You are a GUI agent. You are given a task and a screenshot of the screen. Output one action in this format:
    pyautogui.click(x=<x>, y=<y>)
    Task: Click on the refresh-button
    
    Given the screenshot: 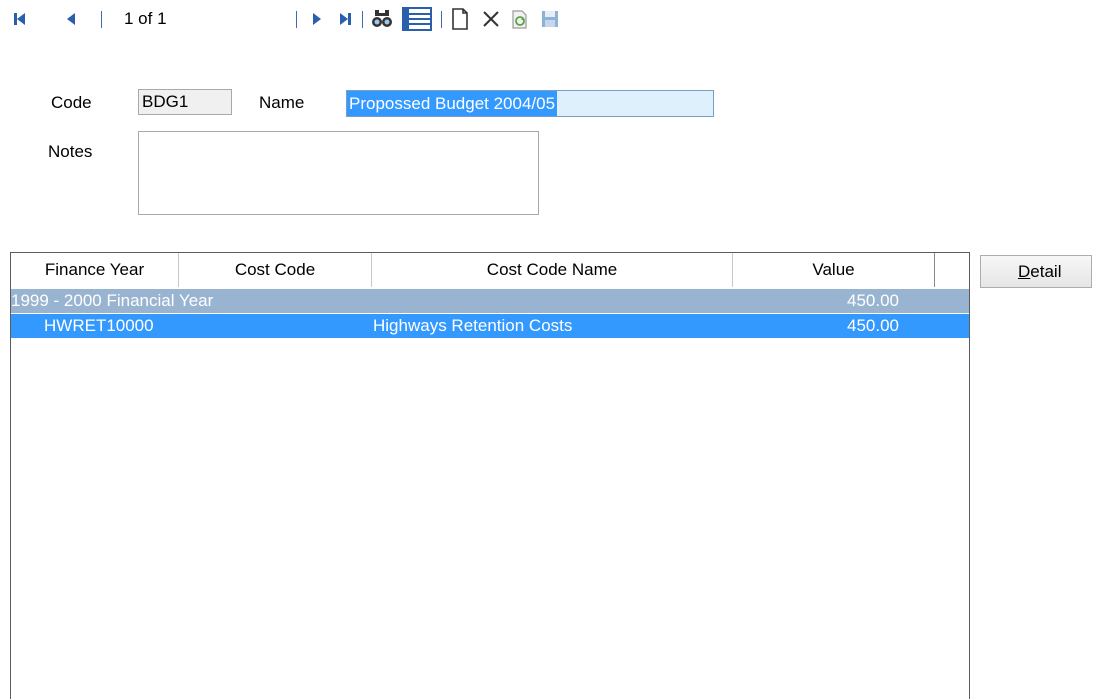 What is the action you would take?
    pyautogui.click(x=520, y=19)
    